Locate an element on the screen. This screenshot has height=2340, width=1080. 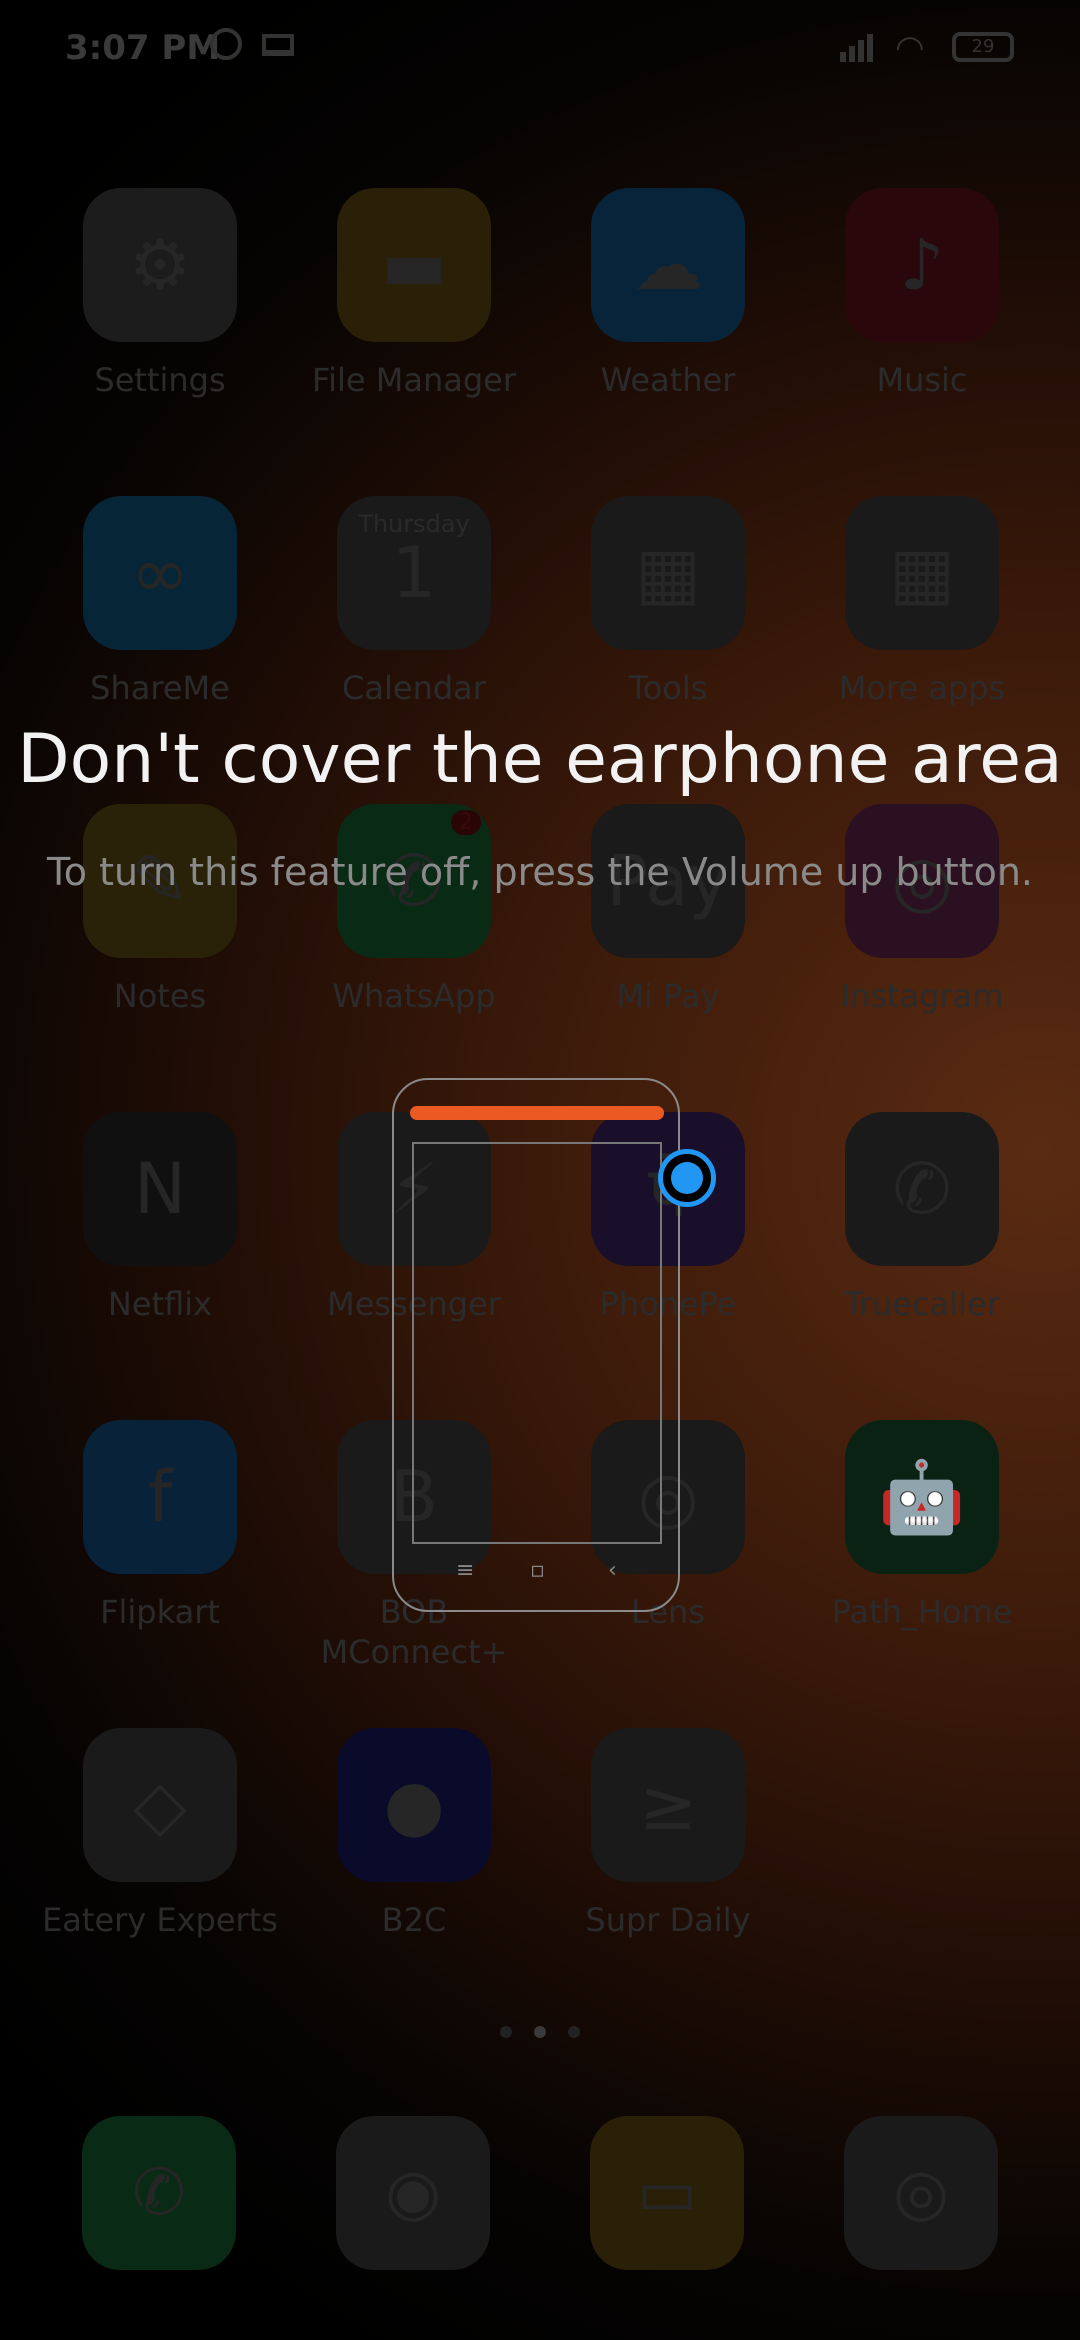
app-label: Settings is located at coordinates (160, 380).